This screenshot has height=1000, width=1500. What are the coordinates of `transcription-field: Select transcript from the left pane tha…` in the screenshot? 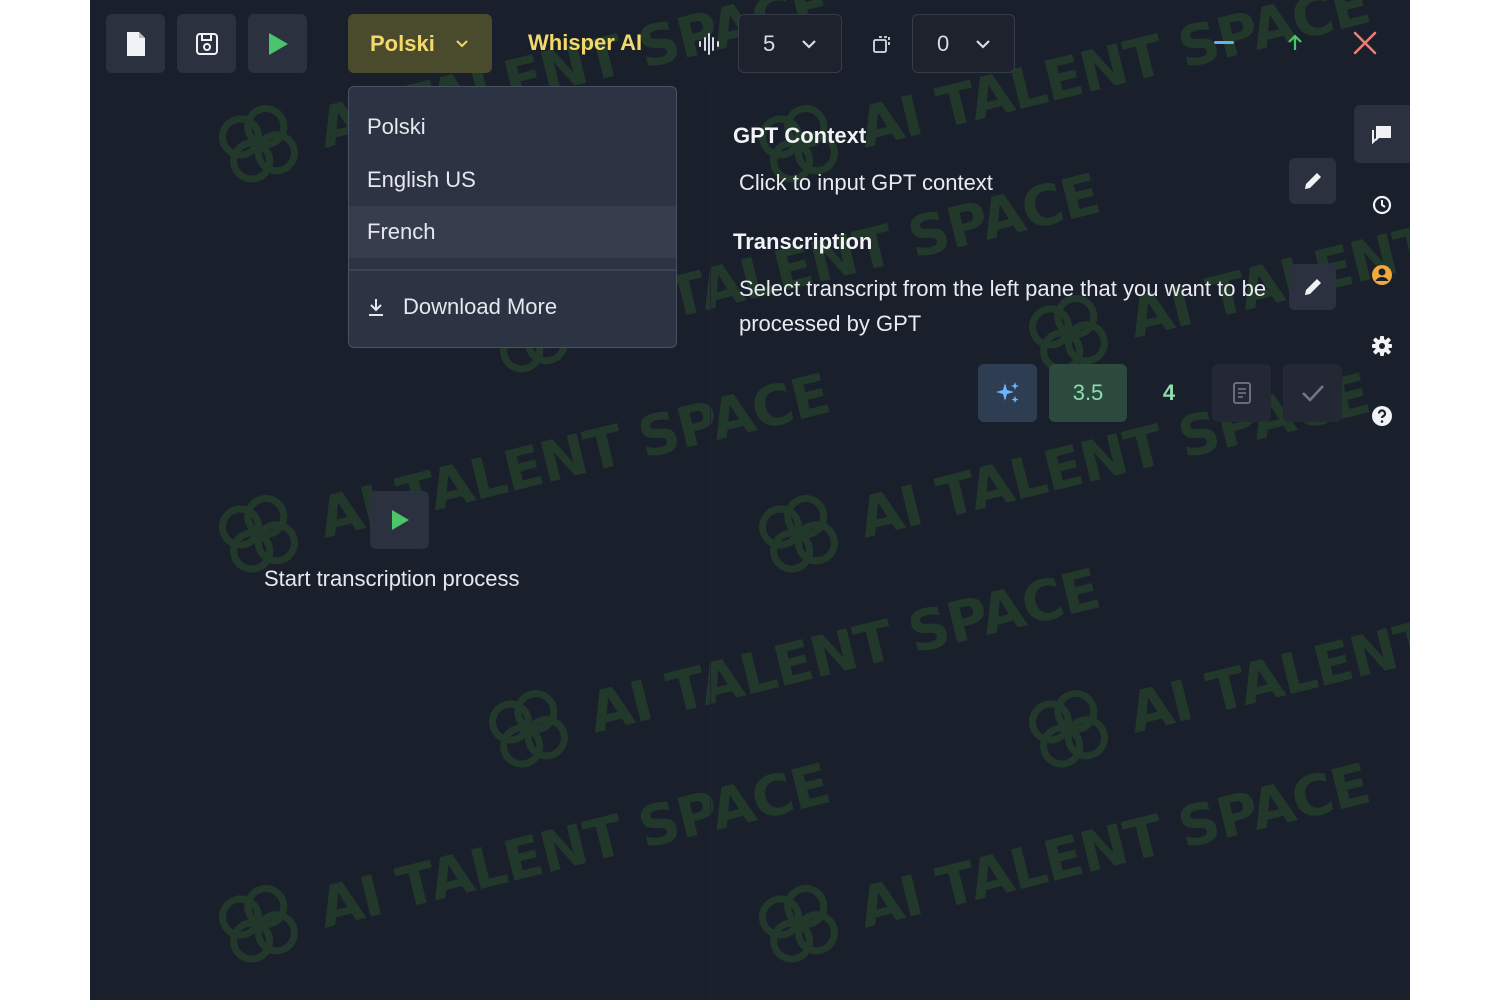 It's located at (1011, 306).